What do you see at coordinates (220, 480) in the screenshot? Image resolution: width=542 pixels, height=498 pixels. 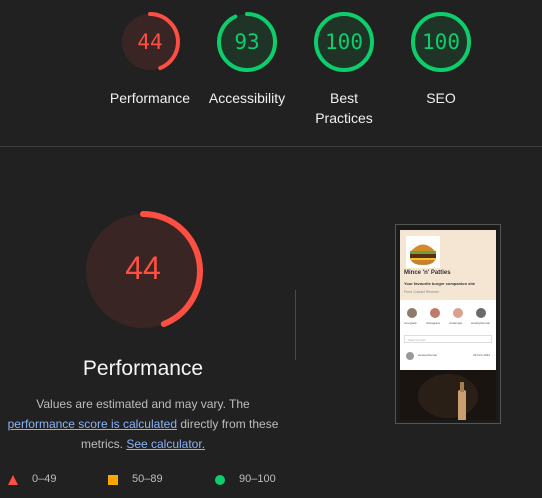 I see `circle-icon` at bounding box center [220, 480].